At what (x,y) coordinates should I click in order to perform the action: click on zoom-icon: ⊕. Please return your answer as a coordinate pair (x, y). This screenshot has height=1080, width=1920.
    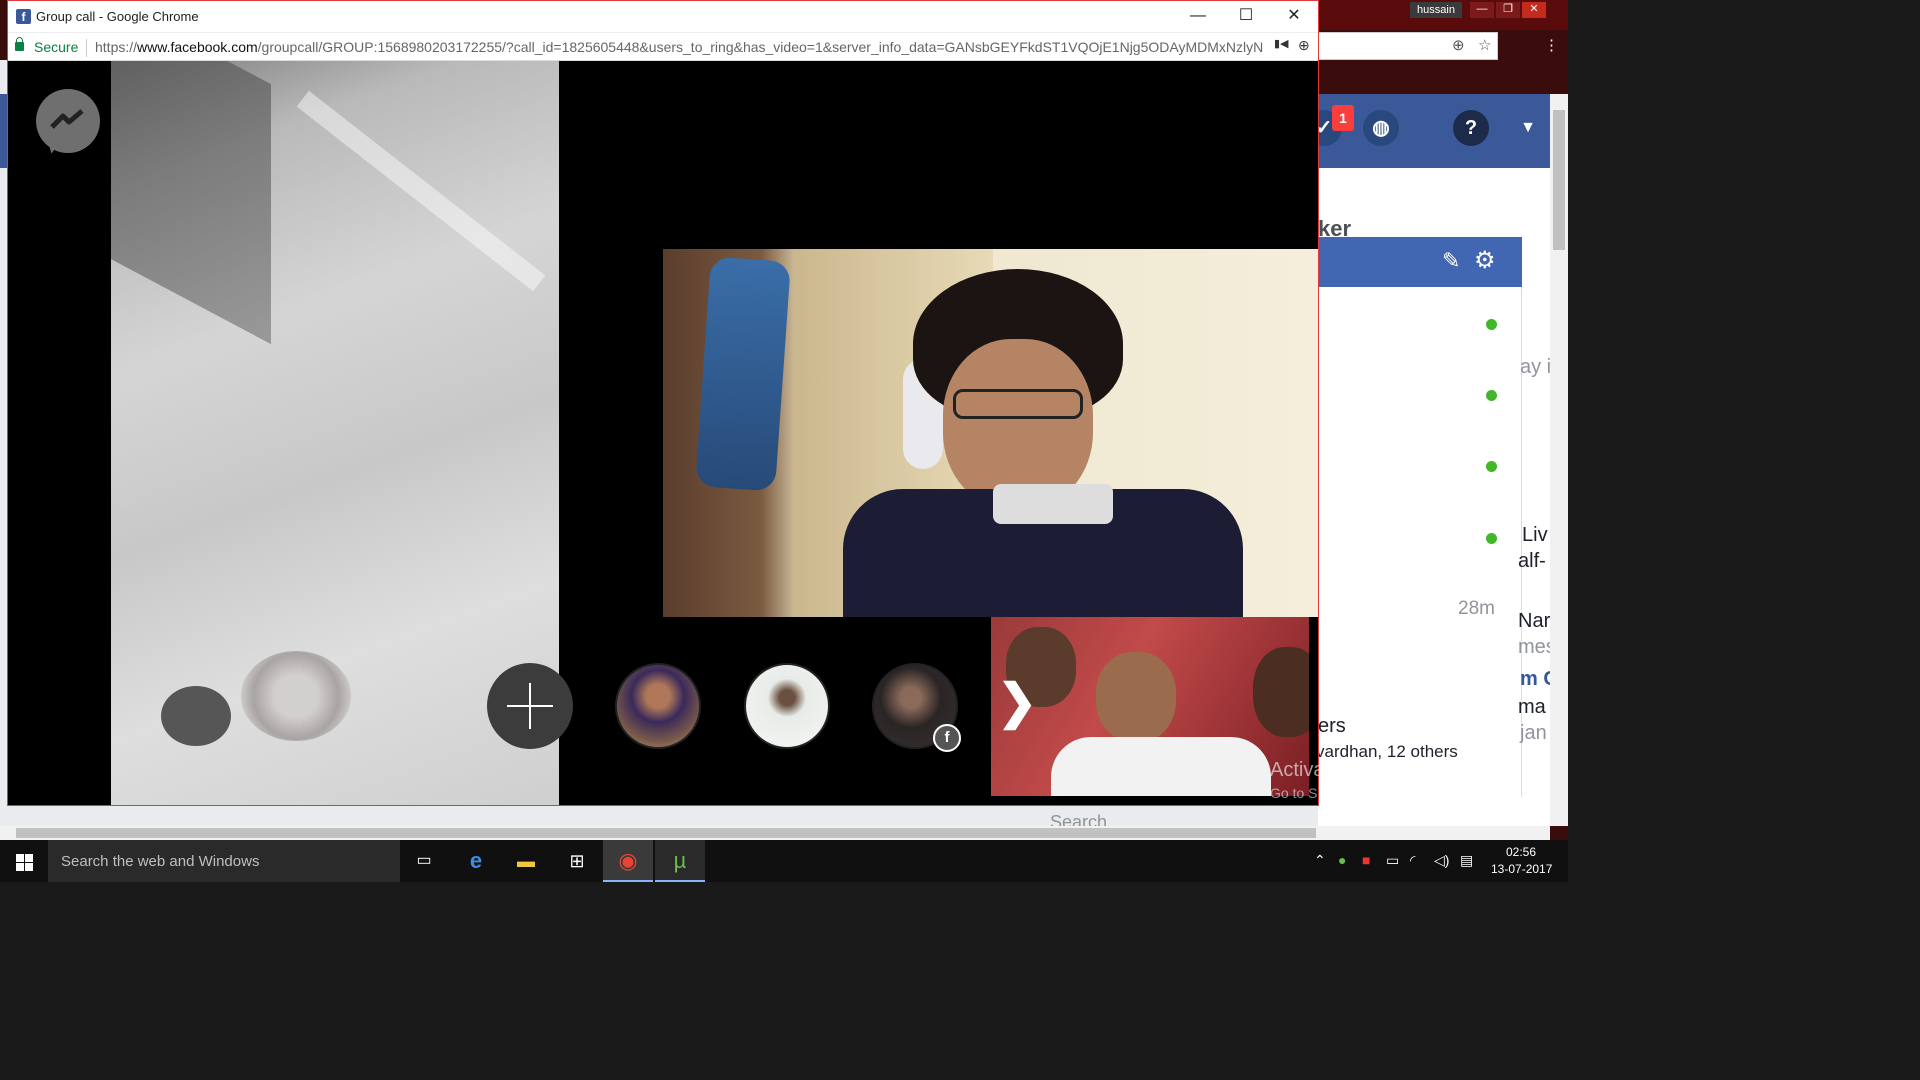
    Looking at the image, I should click on (1304, 45).